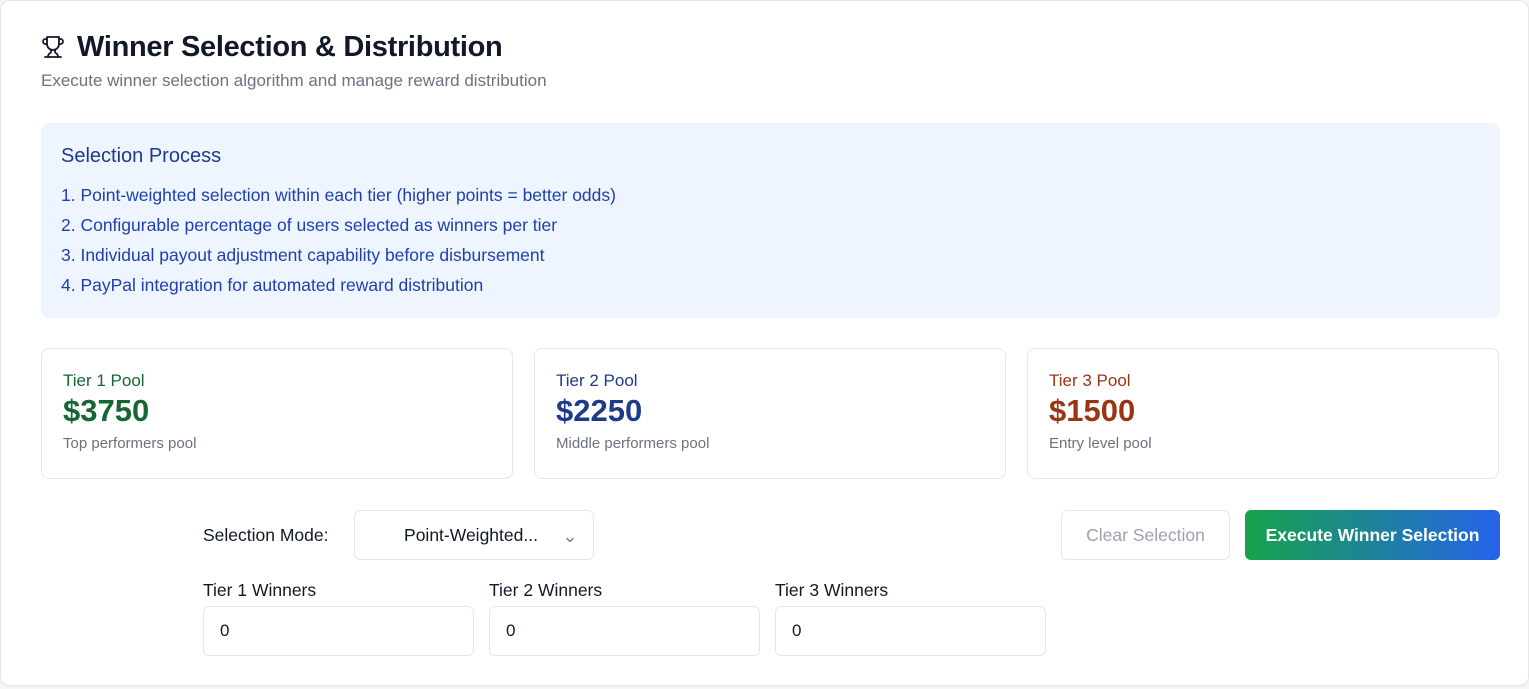 Image resolution: width=1529 pixels, height=689 pixels. I want to click on tier-label: Tier 3 Pool, so click(1090, 380).